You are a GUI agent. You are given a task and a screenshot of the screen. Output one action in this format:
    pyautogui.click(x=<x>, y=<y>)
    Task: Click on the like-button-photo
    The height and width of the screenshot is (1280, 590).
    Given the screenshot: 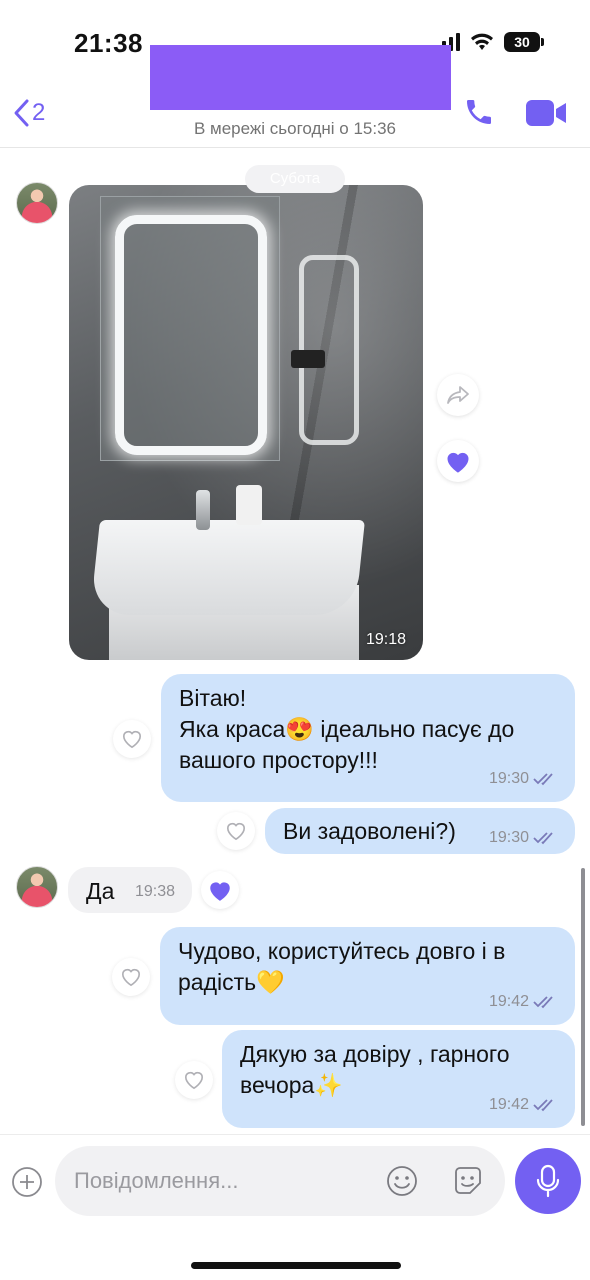 What is the action you would take?
    pyautogui.click(x=458, y=461)
    